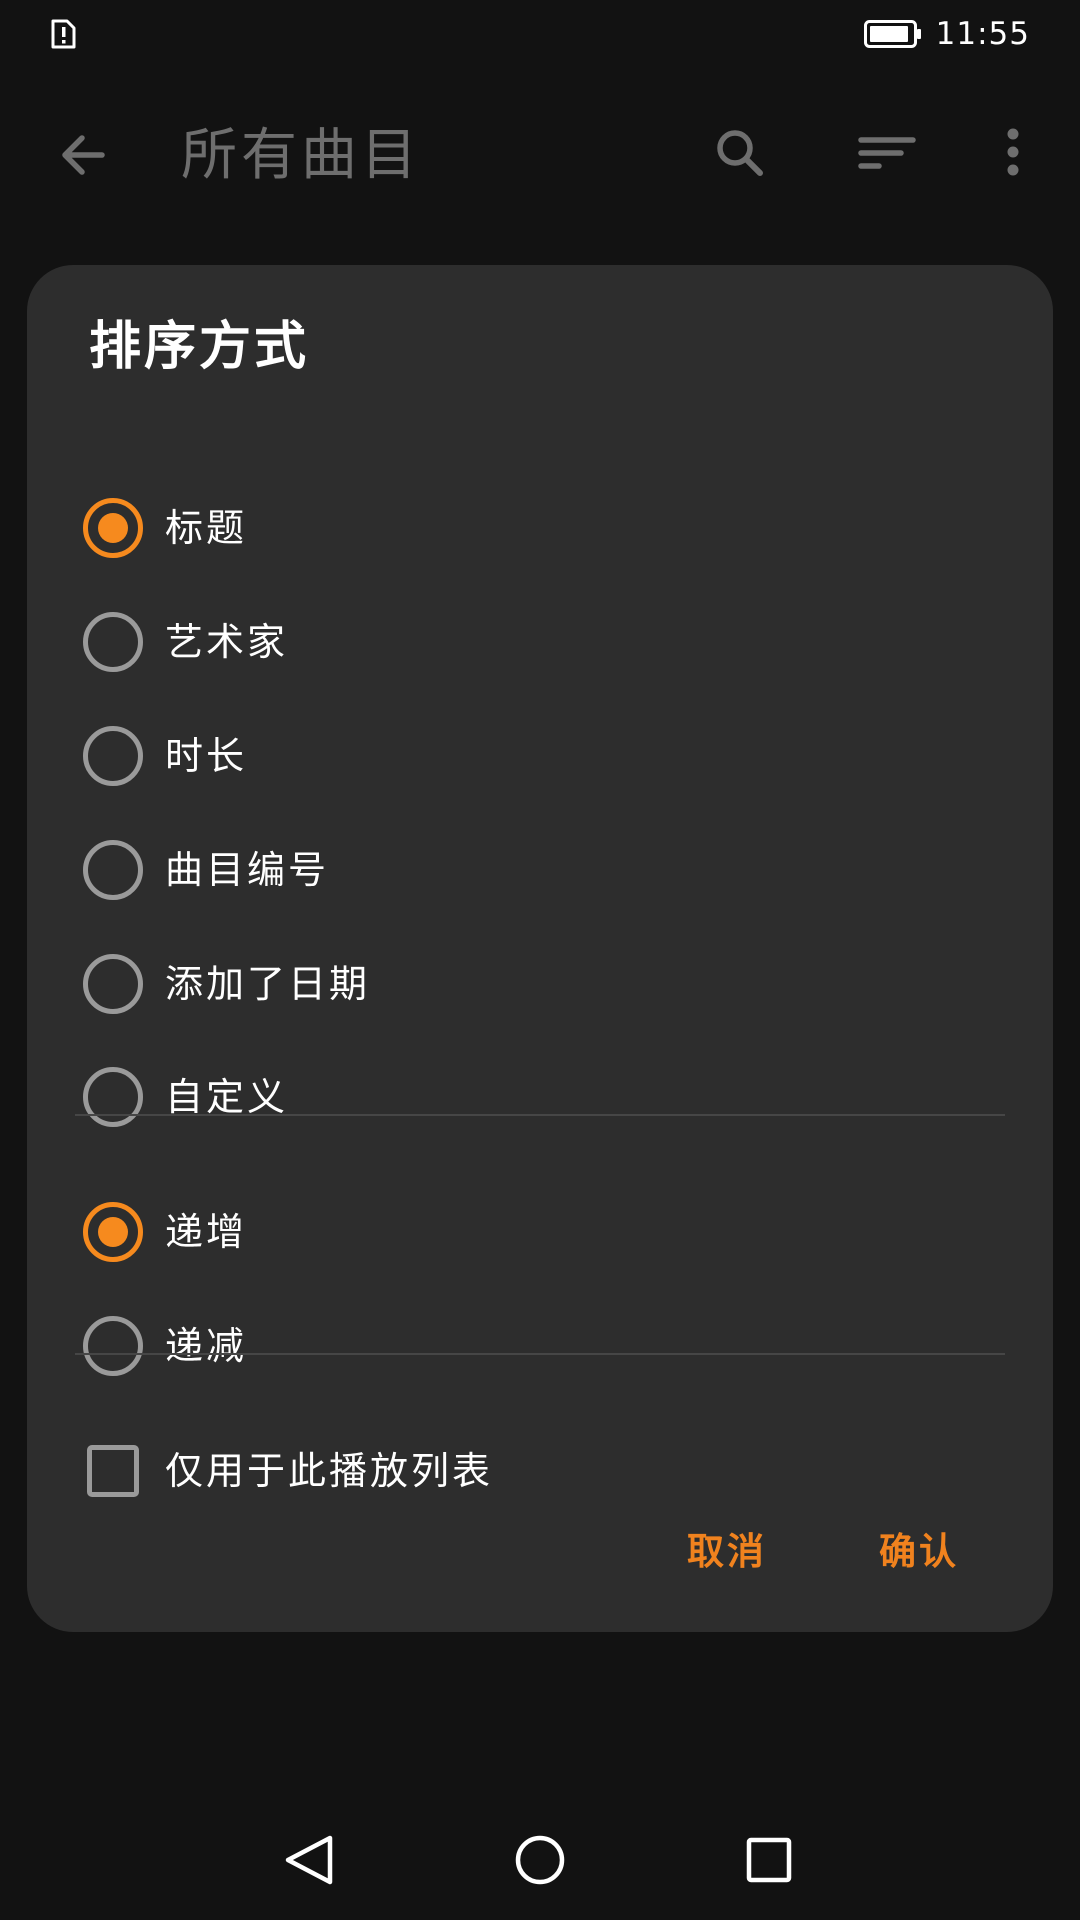 The width and height of the screenshot is (1080, 1920). I want to click on playlist-only-label: 仅用于此播放列表, so click(329, 1471).